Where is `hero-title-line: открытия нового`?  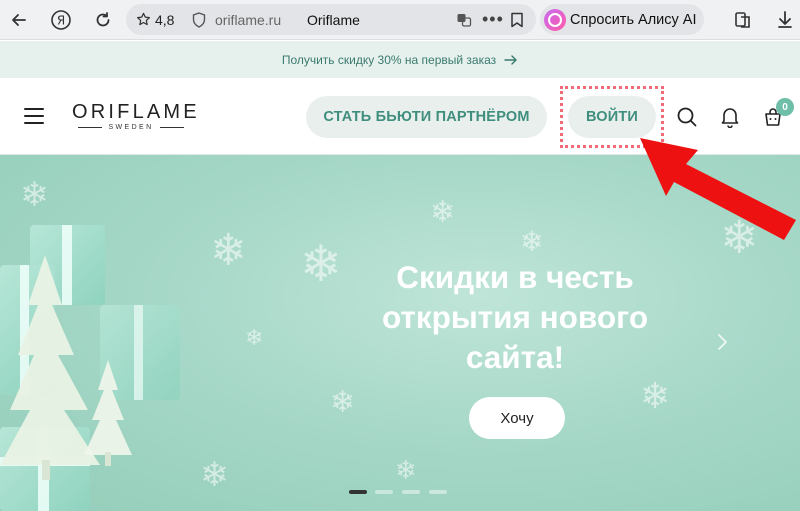 hero-title-line: открытия нового is located at coordinates (515, 317).